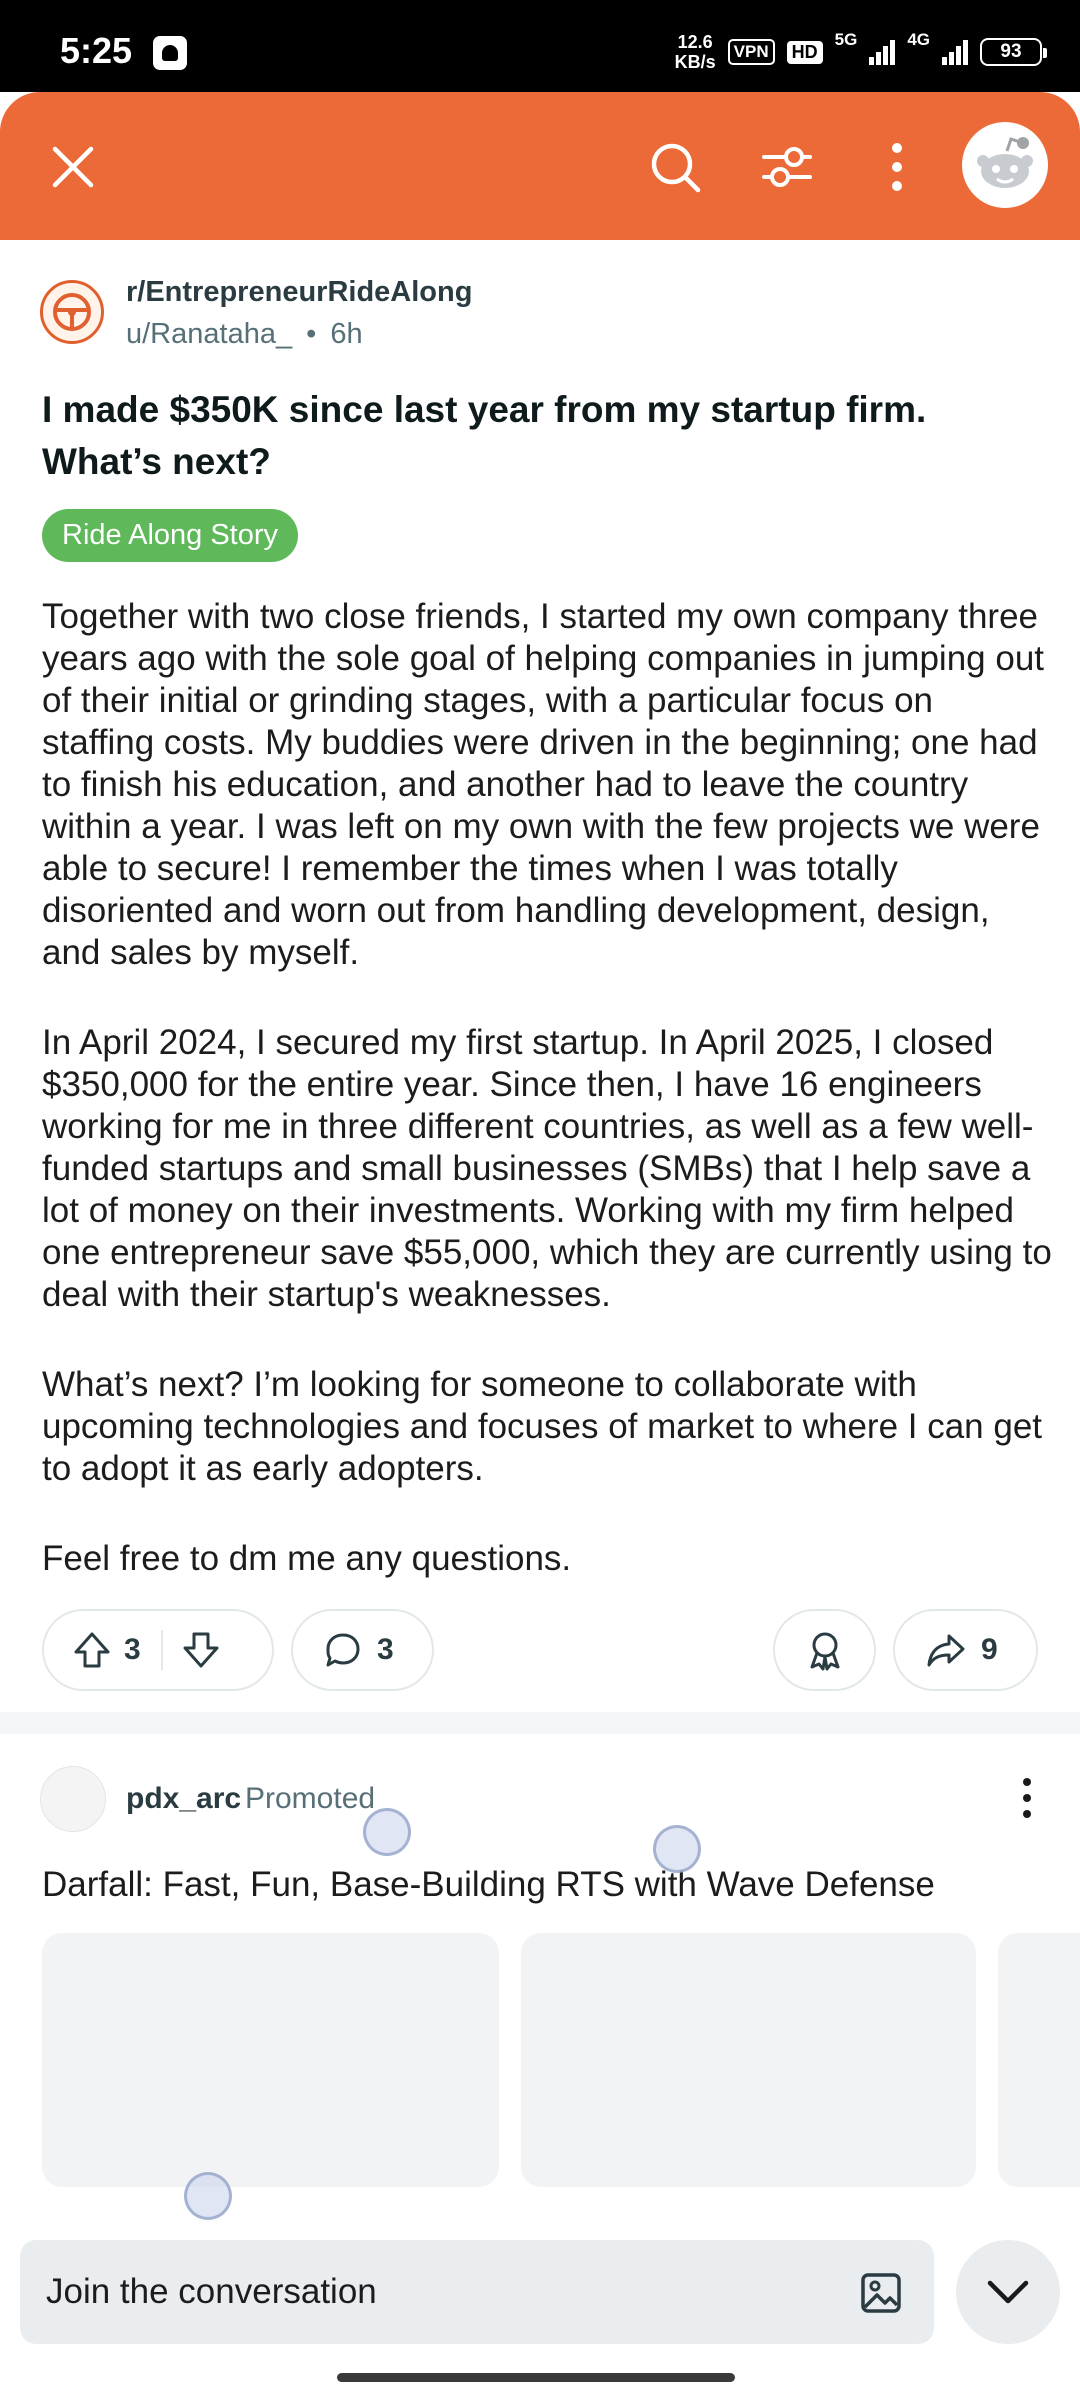 The height and width of the screenshot is (2400, 1080). Describe the element at coordinates (310, 1798) in the screenshot. I see `promoted-label: Promoted` at that location.